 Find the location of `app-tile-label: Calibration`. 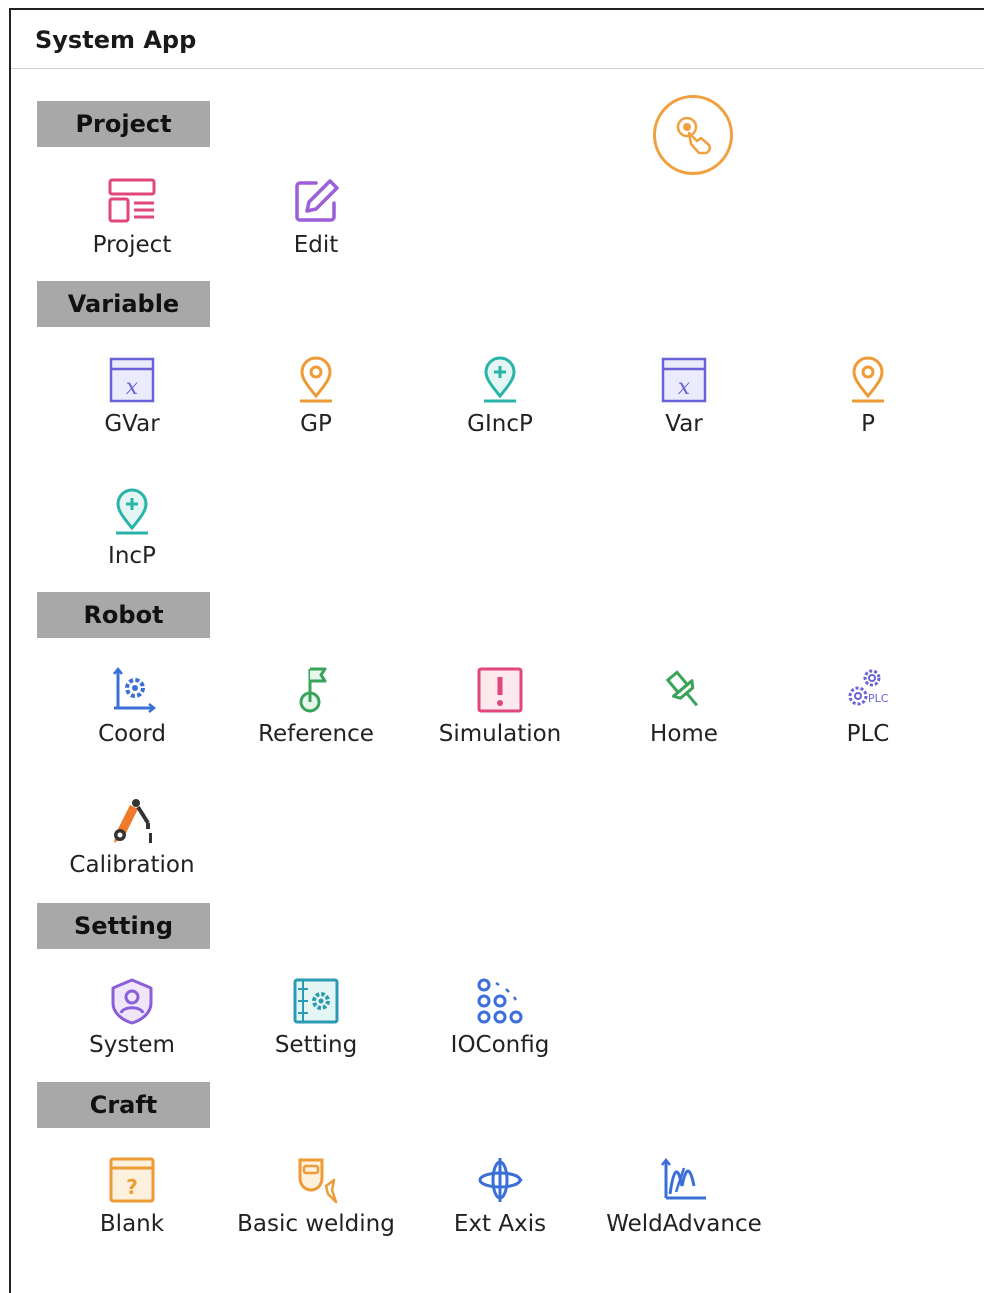

app-tile-label: Calibration is located at coordinates (132, 865).